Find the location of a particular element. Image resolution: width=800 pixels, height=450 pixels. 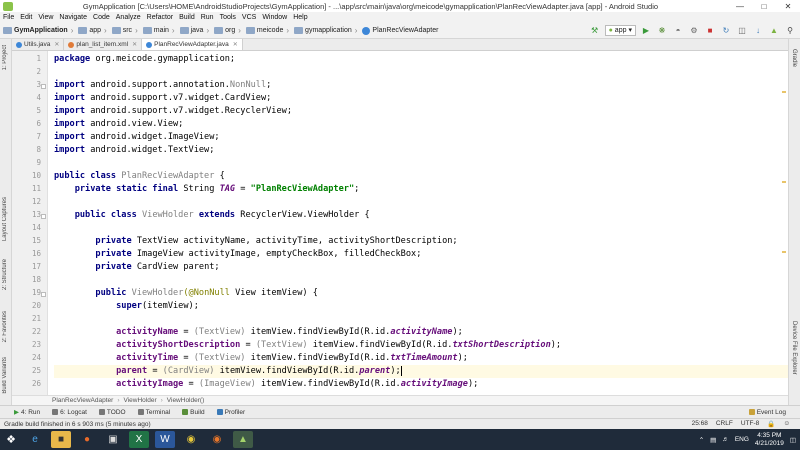

breadcrumb-item: ViewHolder() is located at coordinates (185, 400).